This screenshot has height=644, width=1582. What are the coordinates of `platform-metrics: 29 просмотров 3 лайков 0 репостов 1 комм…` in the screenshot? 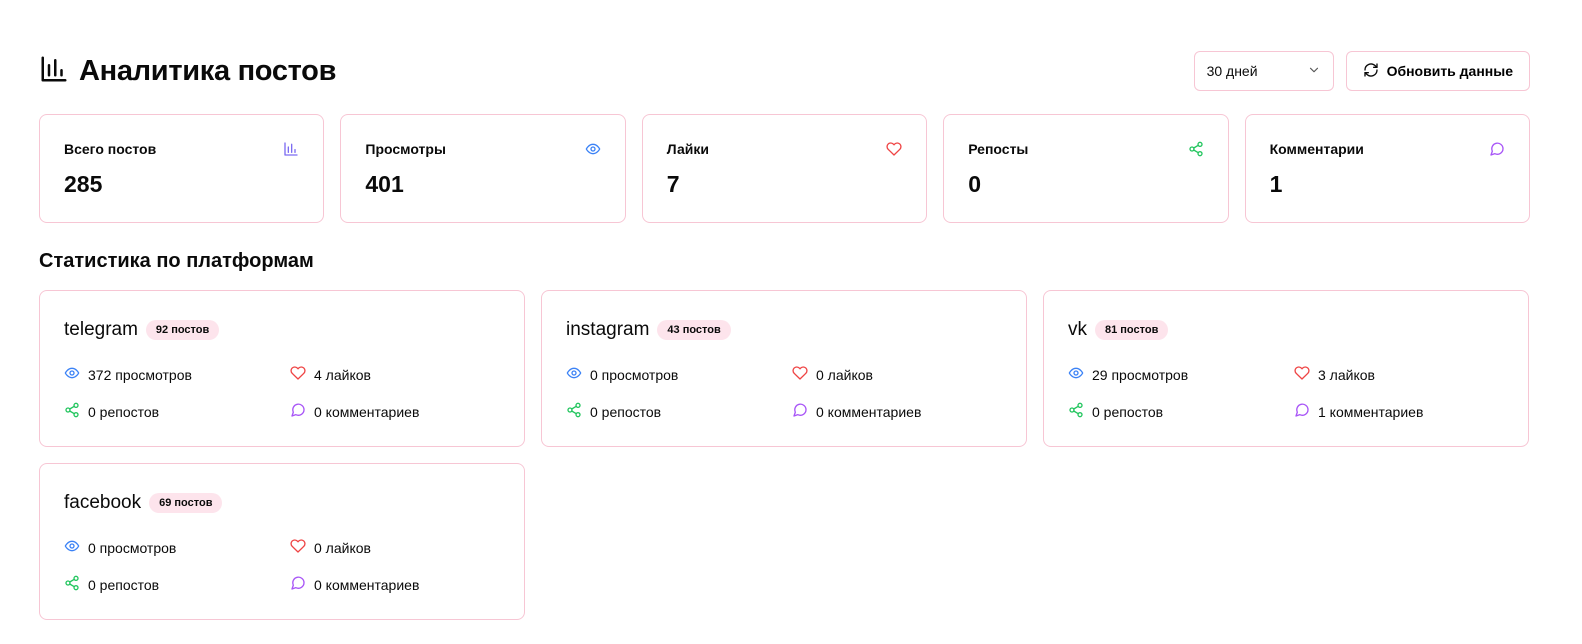 It's located at (1286, 393).